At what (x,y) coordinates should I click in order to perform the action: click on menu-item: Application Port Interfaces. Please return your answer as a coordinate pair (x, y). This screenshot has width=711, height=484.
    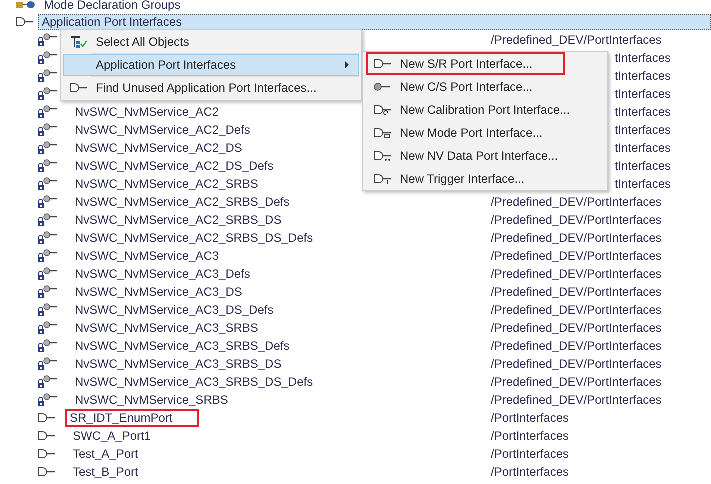
    Looking at the image, I should click on (211, 65).